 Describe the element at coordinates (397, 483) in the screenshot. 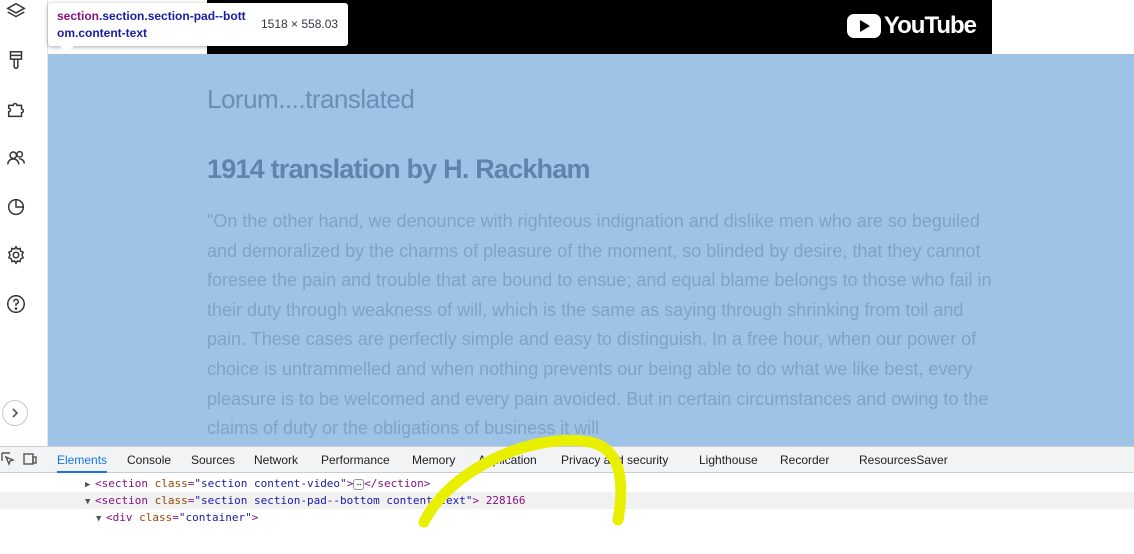

I see `node-end-tag: </section>` at that location.